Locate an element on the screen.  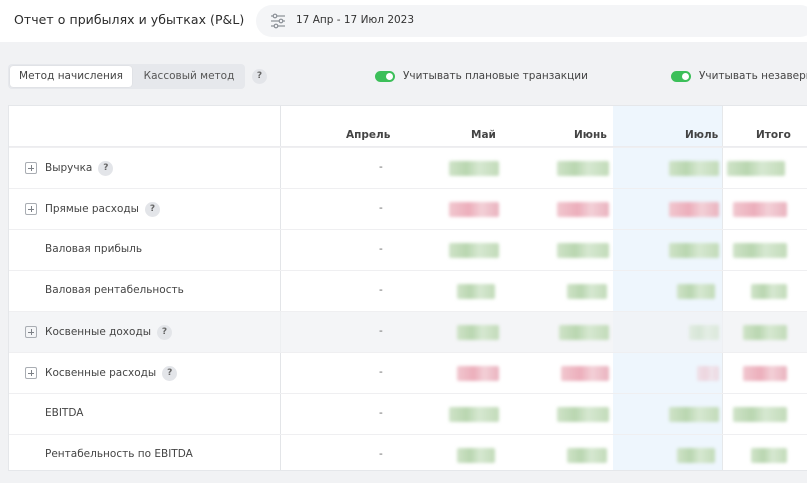
table-row-gross-margin: Валовая рентабельность - is located at coordinates (408, 290).